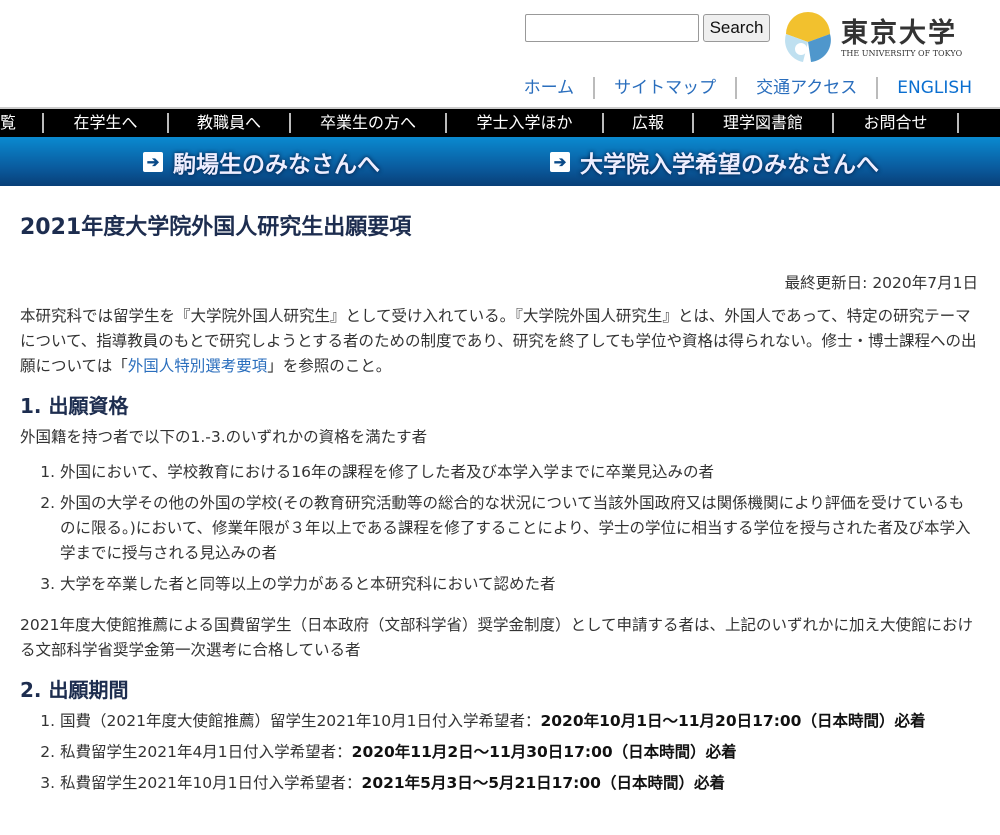 The width and height of the screenshot is (1000, 835). What do you see at coordinates (216, 227) in the screenshot?
I see `page-title: 2021年度大学院外国人研究生出願要項` at bounding box center [216, 227].